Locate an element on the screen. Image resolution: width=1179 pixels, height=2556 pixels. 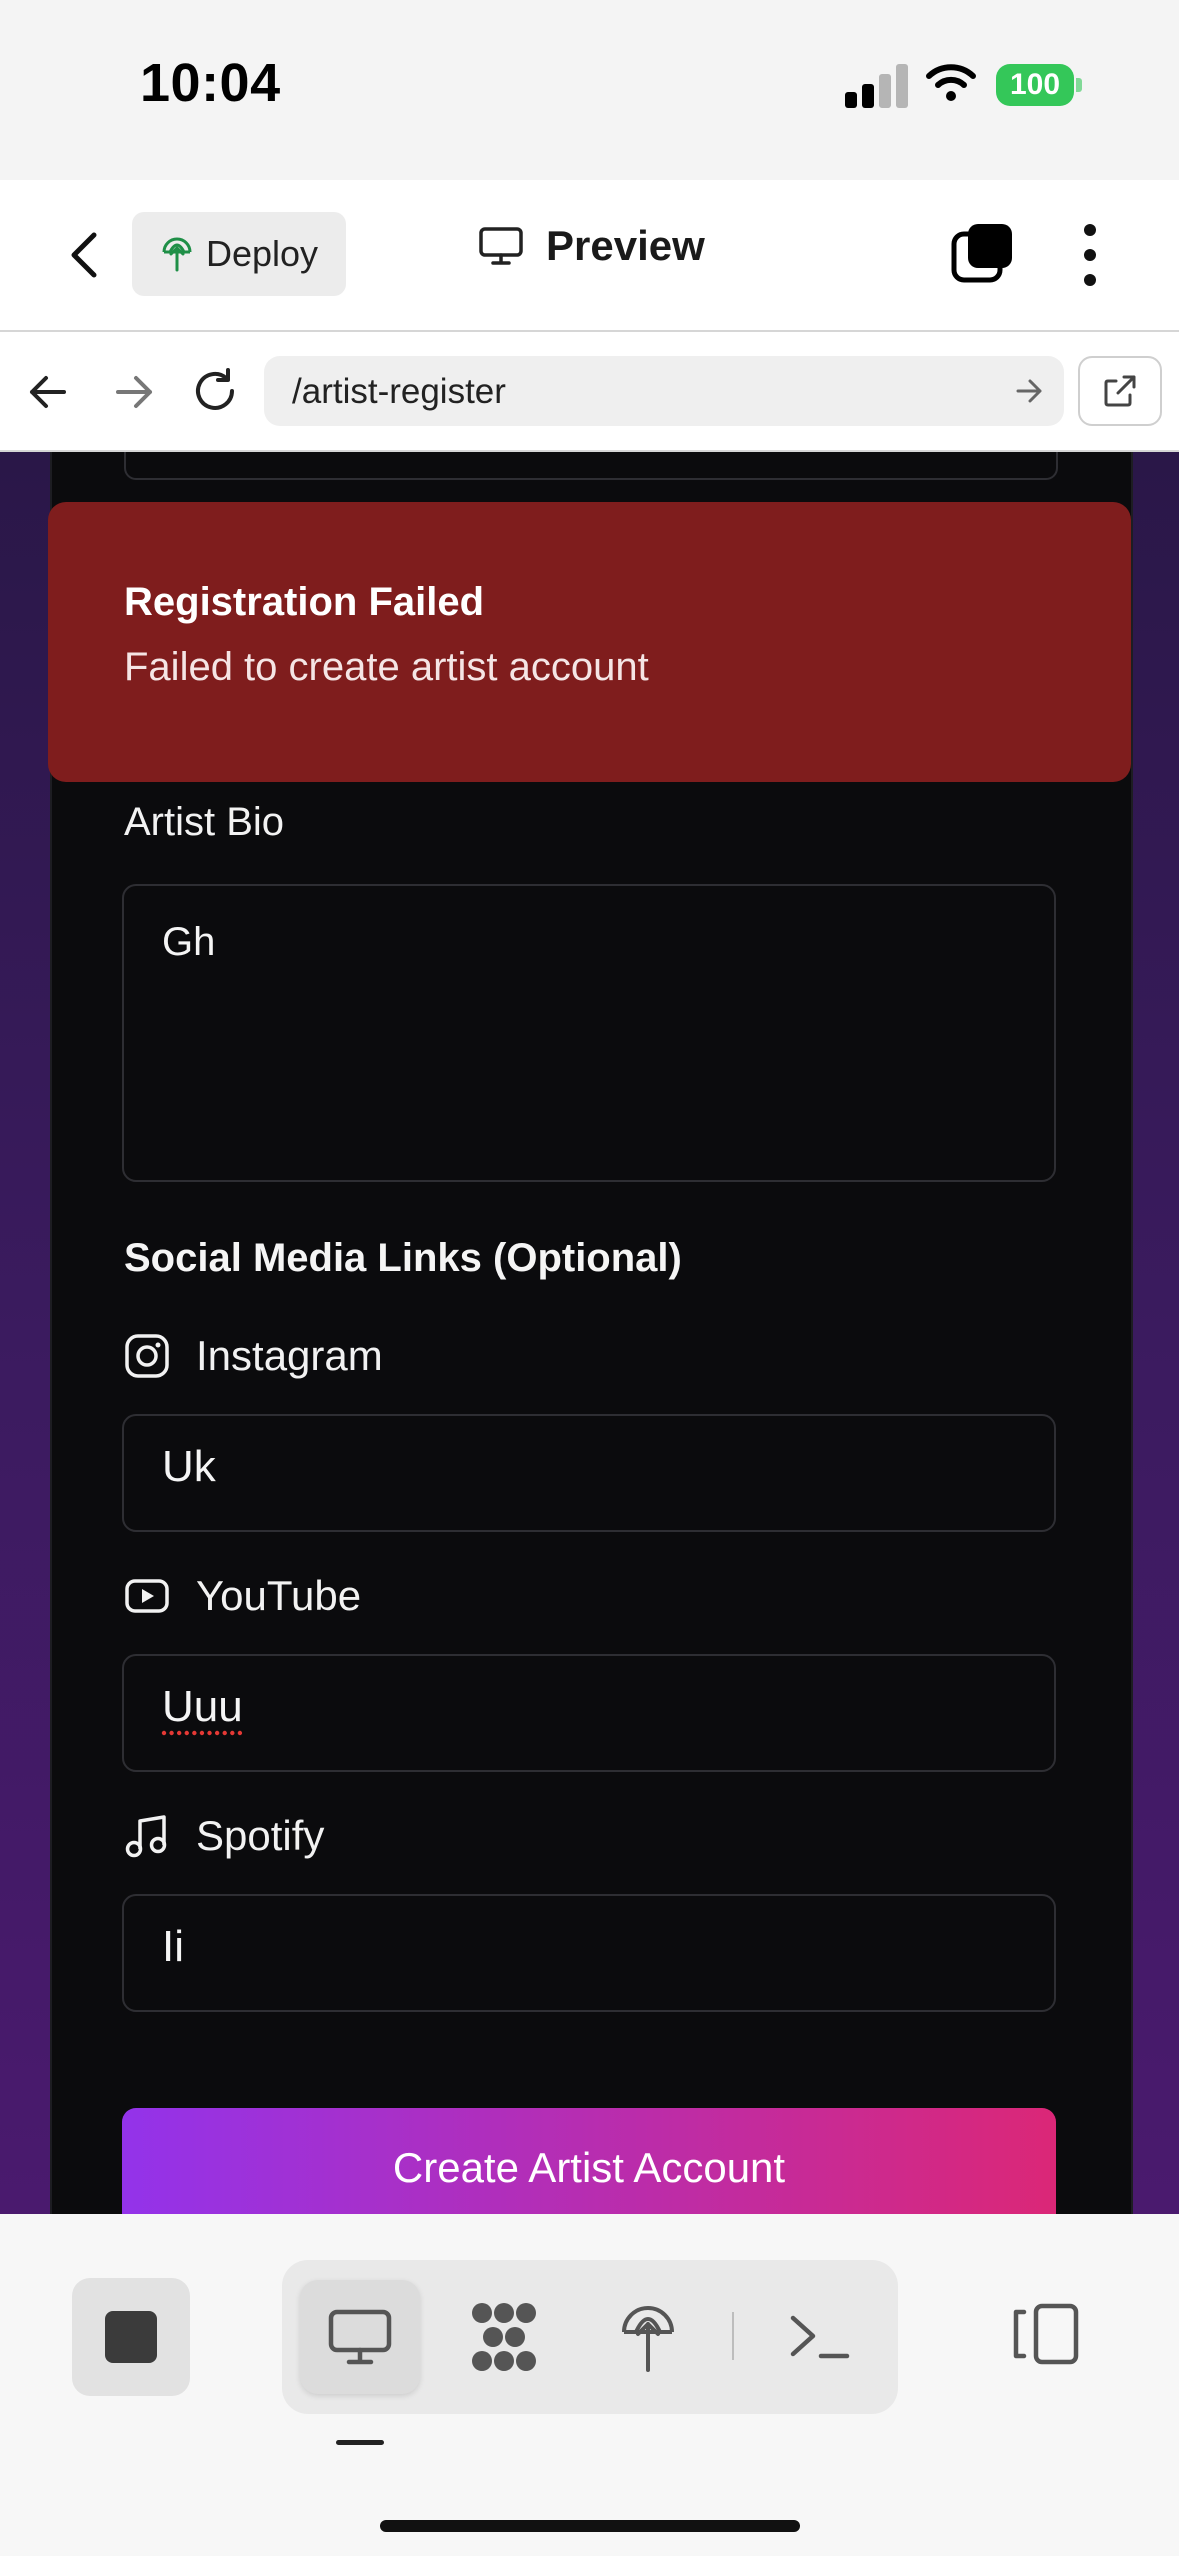
spotify-label: Spotify is located at coordinates (260, 1835).